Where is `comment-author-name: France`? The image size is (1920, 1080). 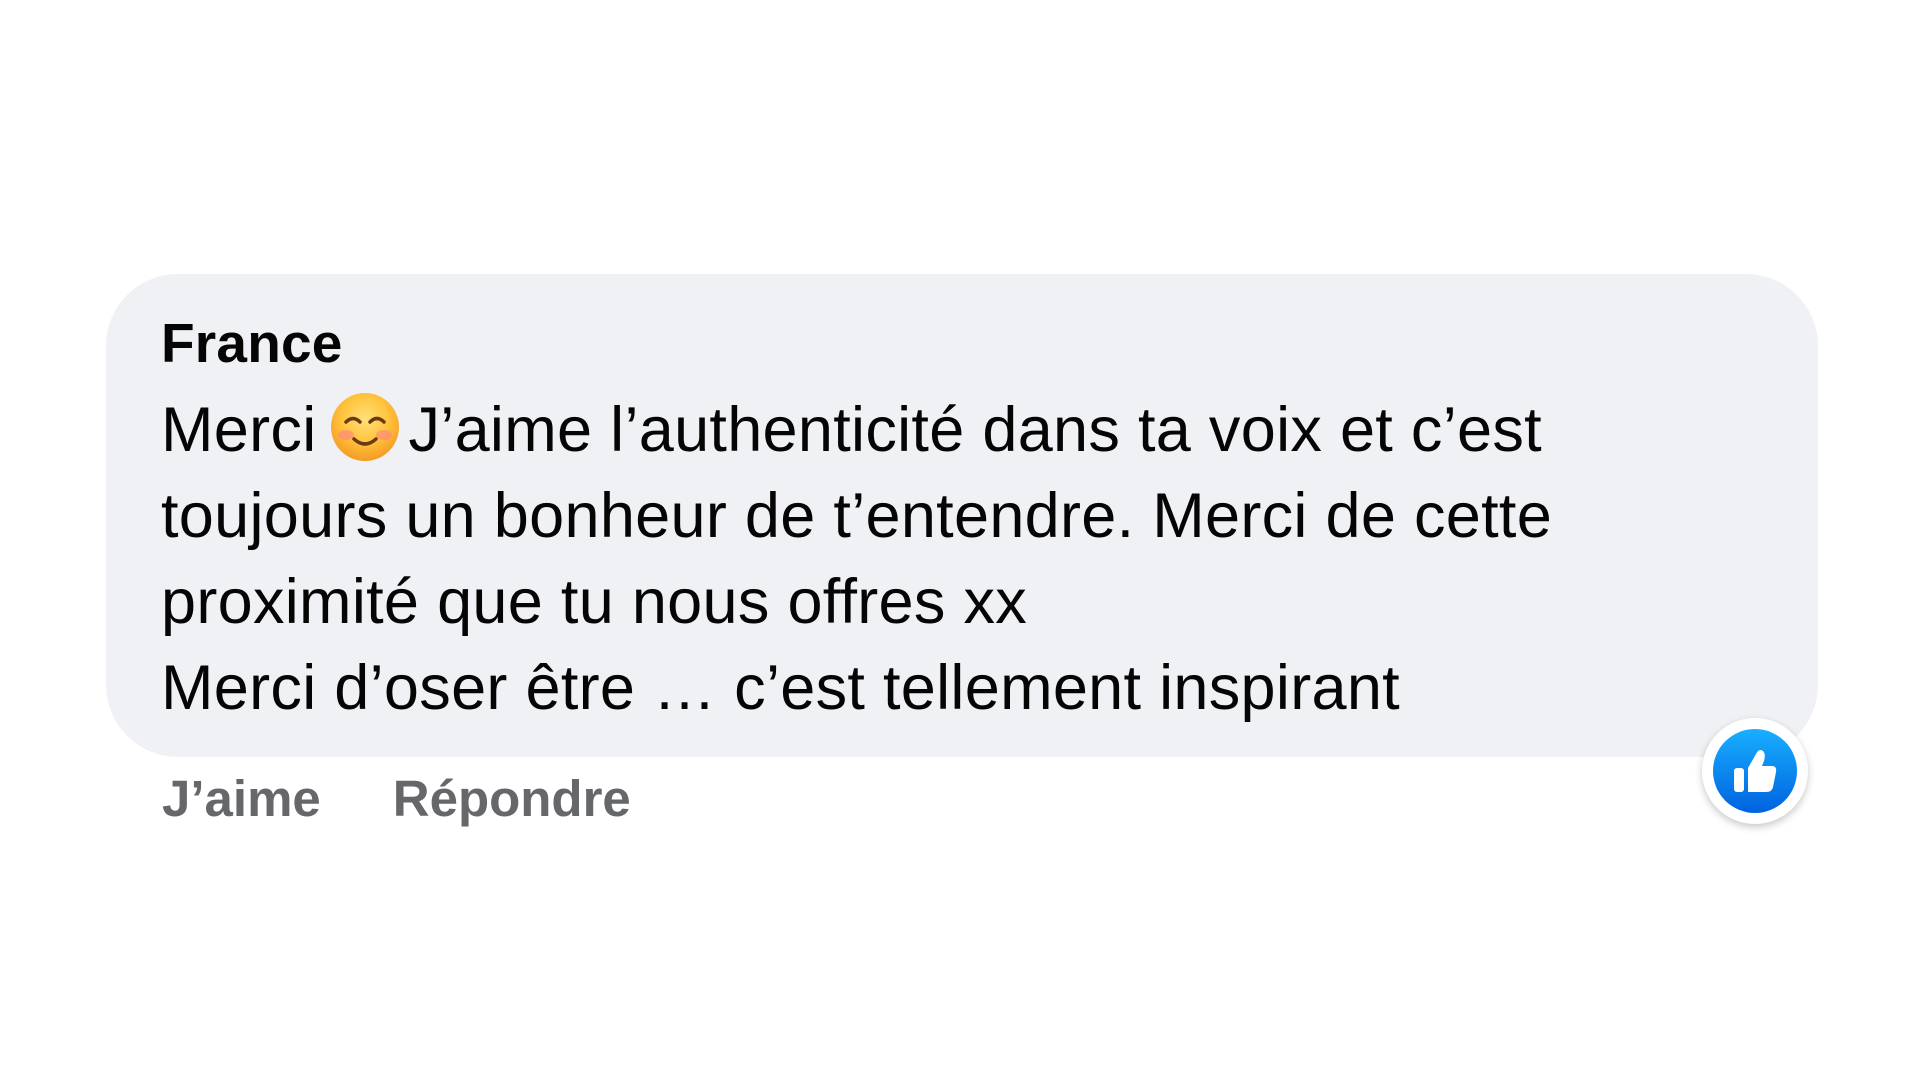
comment-author-name: France is located at coordinates (962, 343).